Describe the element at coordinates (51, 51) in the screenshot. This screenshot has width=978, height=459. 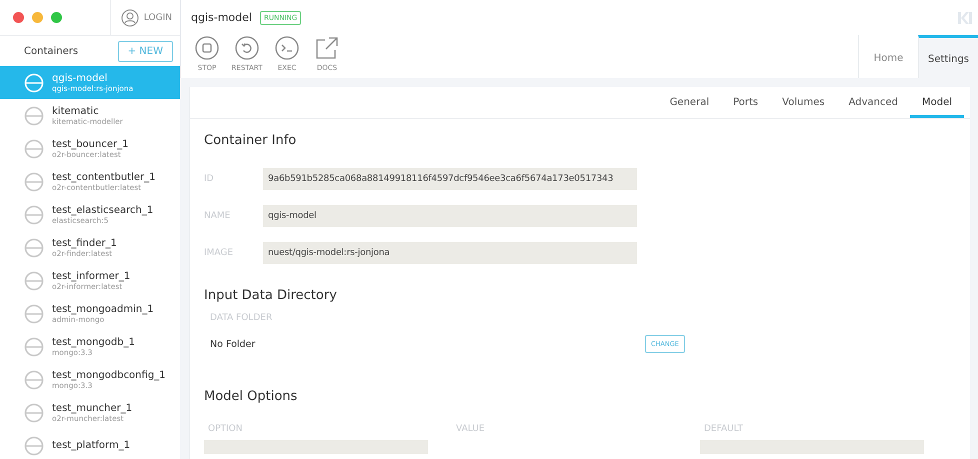
I see `sidebar-title: Containers` at that location.